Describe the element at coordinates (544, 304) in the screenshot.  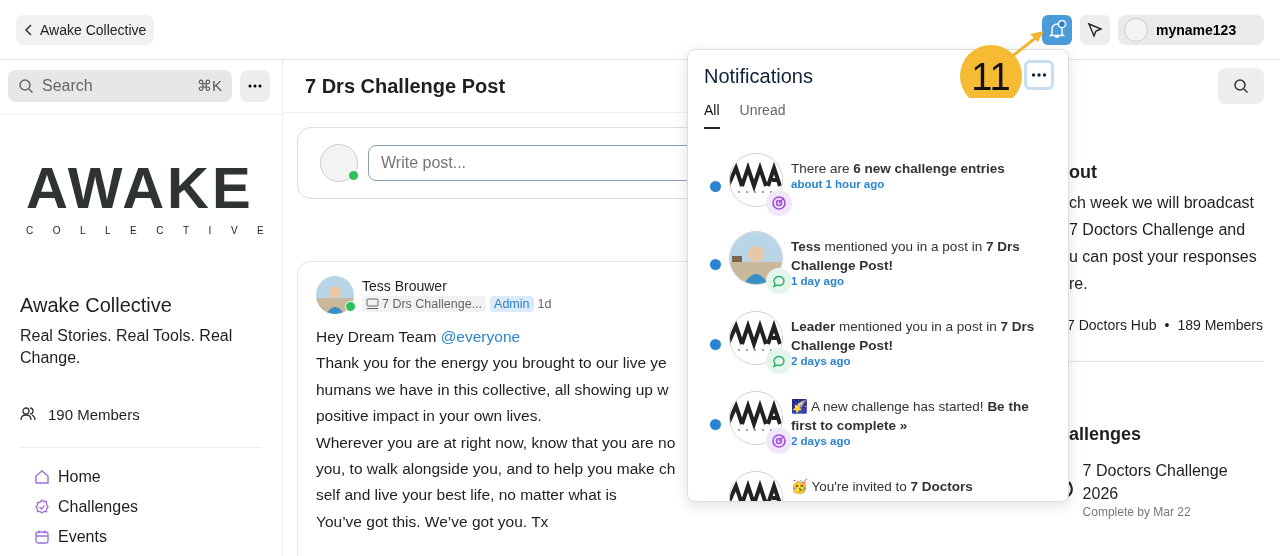
I see `post-time: 1d` at that location.